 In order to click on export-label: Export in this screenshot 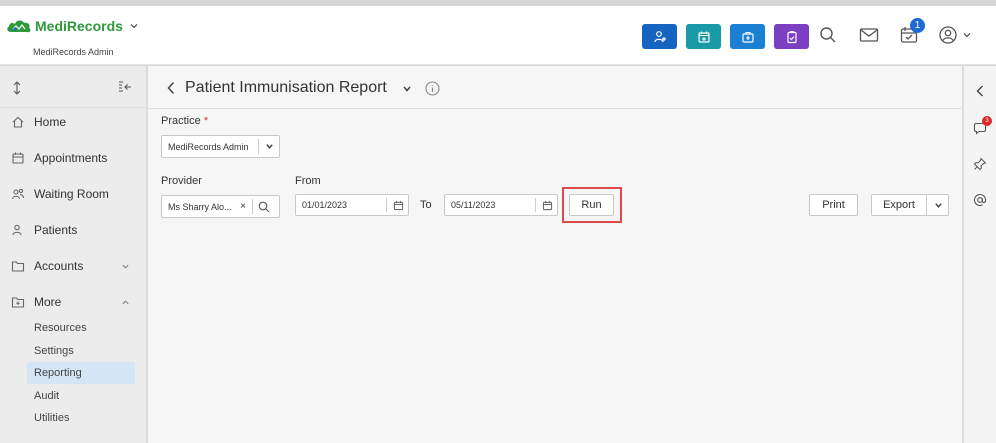, I will do `click(899, 205)`.